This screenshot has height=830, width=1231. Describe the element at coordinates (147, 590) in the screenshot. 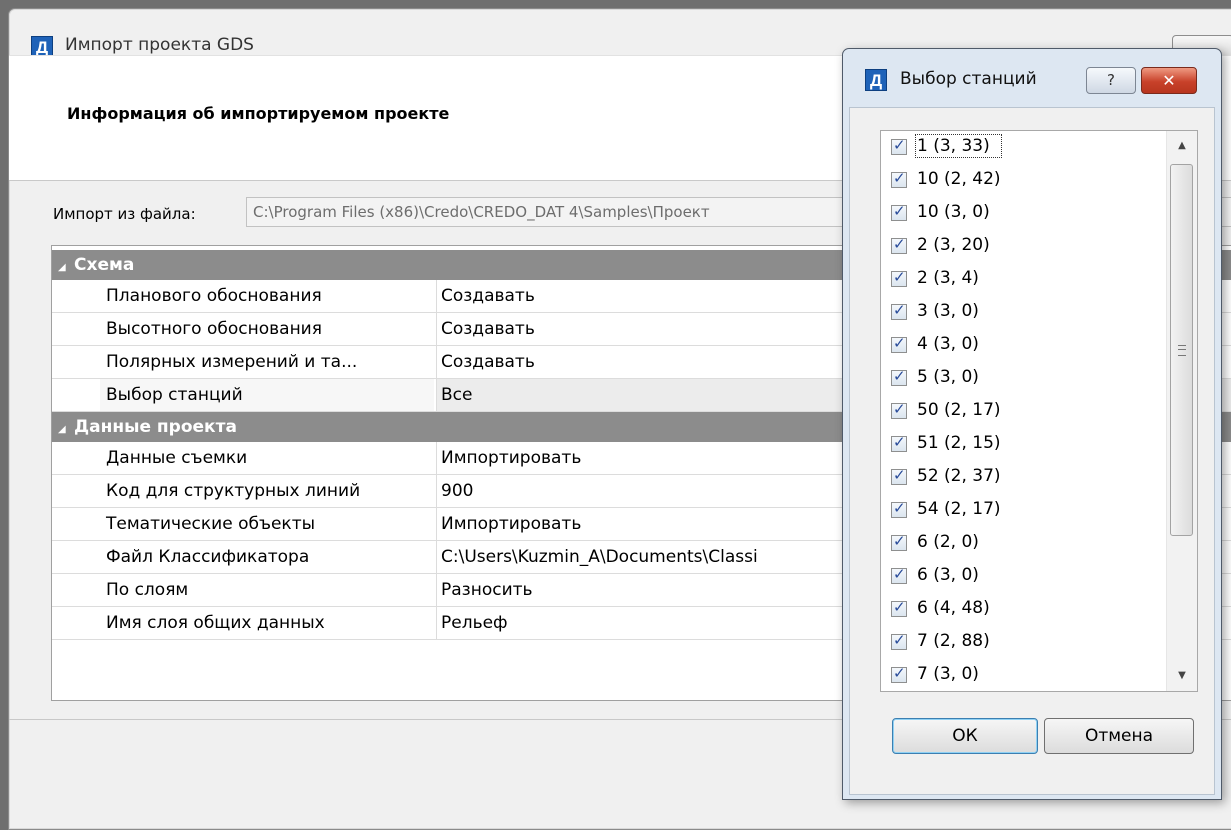

I see `property-name: По слоям` at that location.